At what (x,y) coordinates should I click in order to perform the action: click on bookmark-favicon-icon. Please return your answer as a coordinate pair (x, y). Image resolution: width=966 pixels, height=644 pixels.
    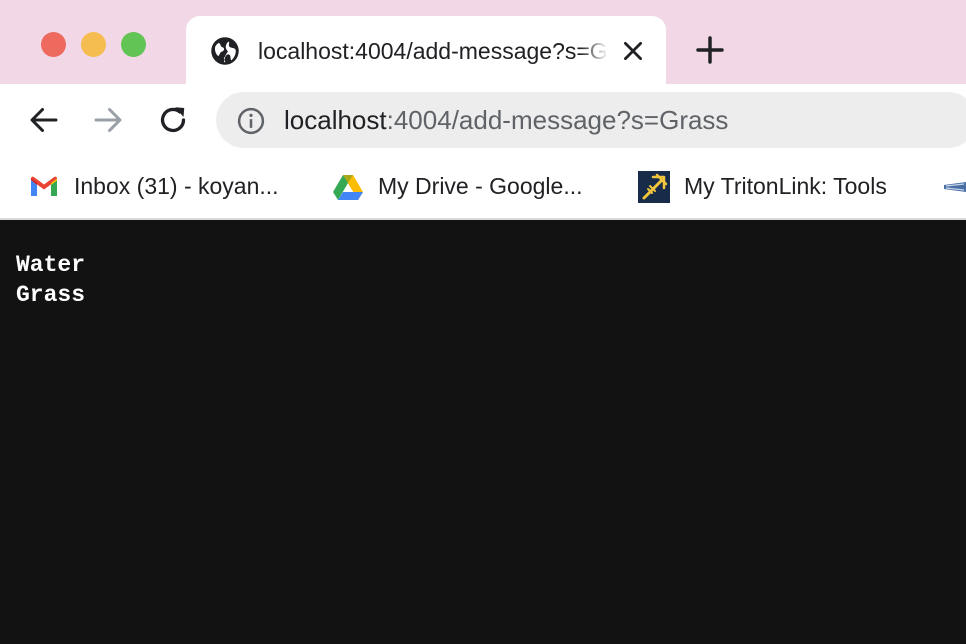
    Looking at the image, I should click on (955, 187).